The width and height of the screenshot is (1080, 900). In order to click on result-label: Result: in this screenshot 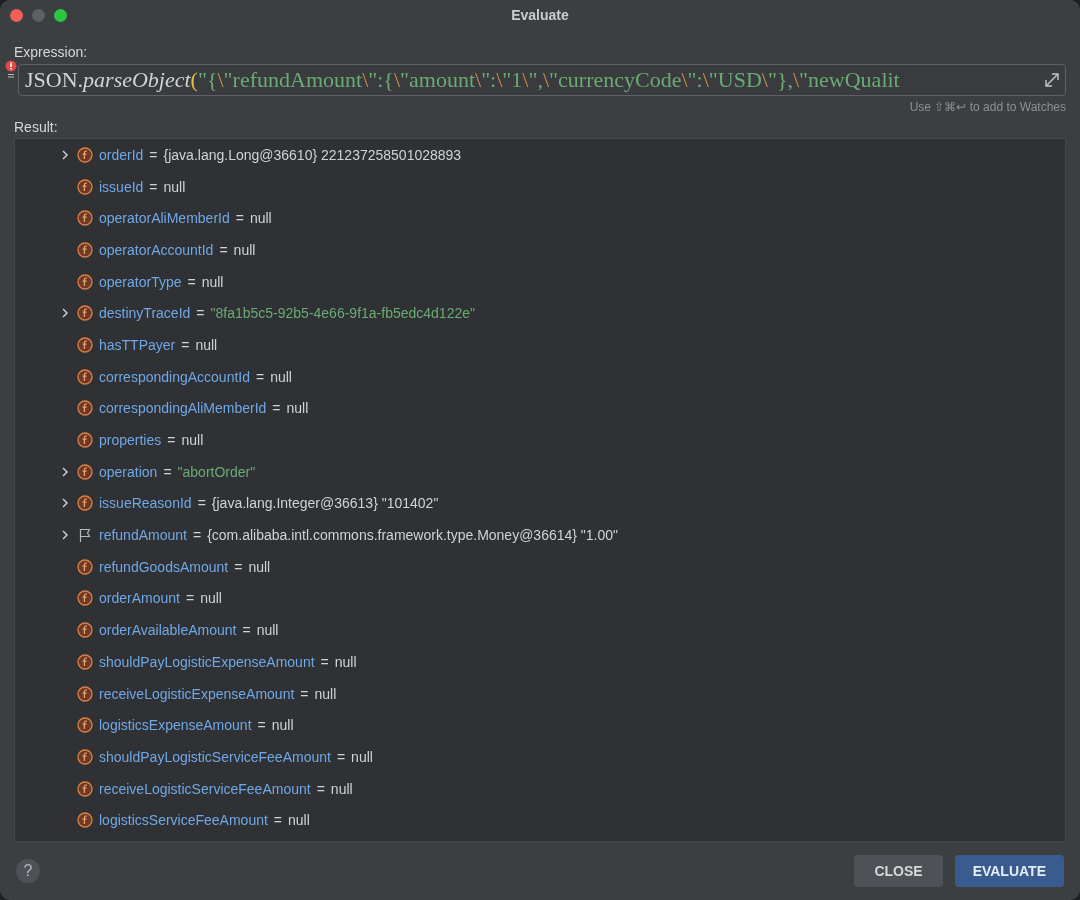, I will do `click(36, 127)`.